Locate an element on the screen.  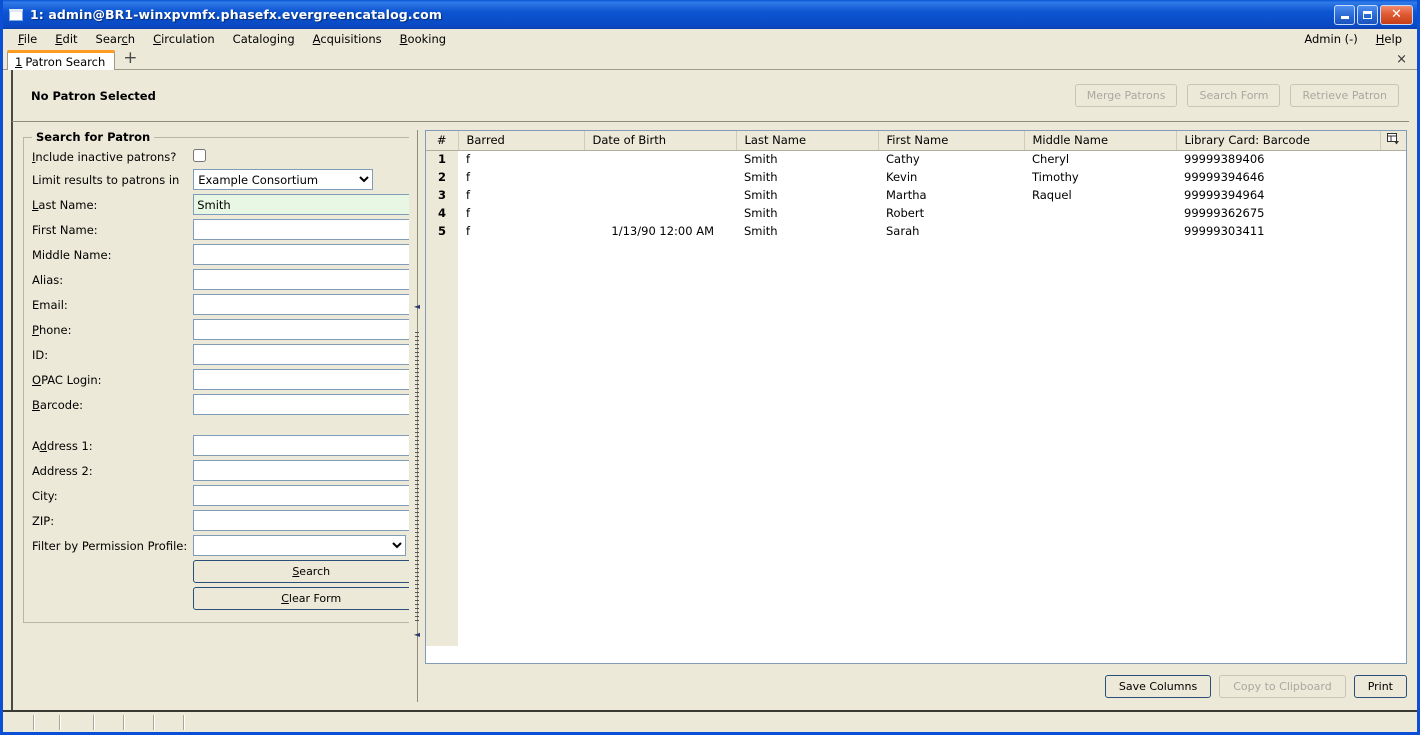
zip-input is located at coordinates (311, 520).